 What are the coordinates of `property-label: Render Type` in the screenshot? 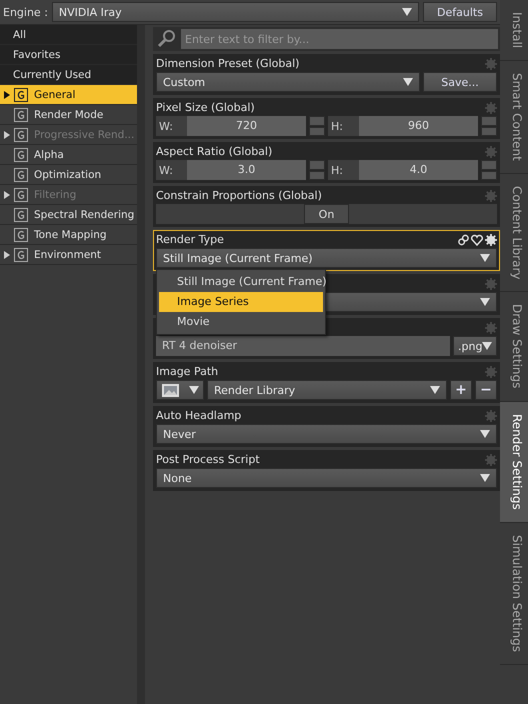 It's located at (190, 239).